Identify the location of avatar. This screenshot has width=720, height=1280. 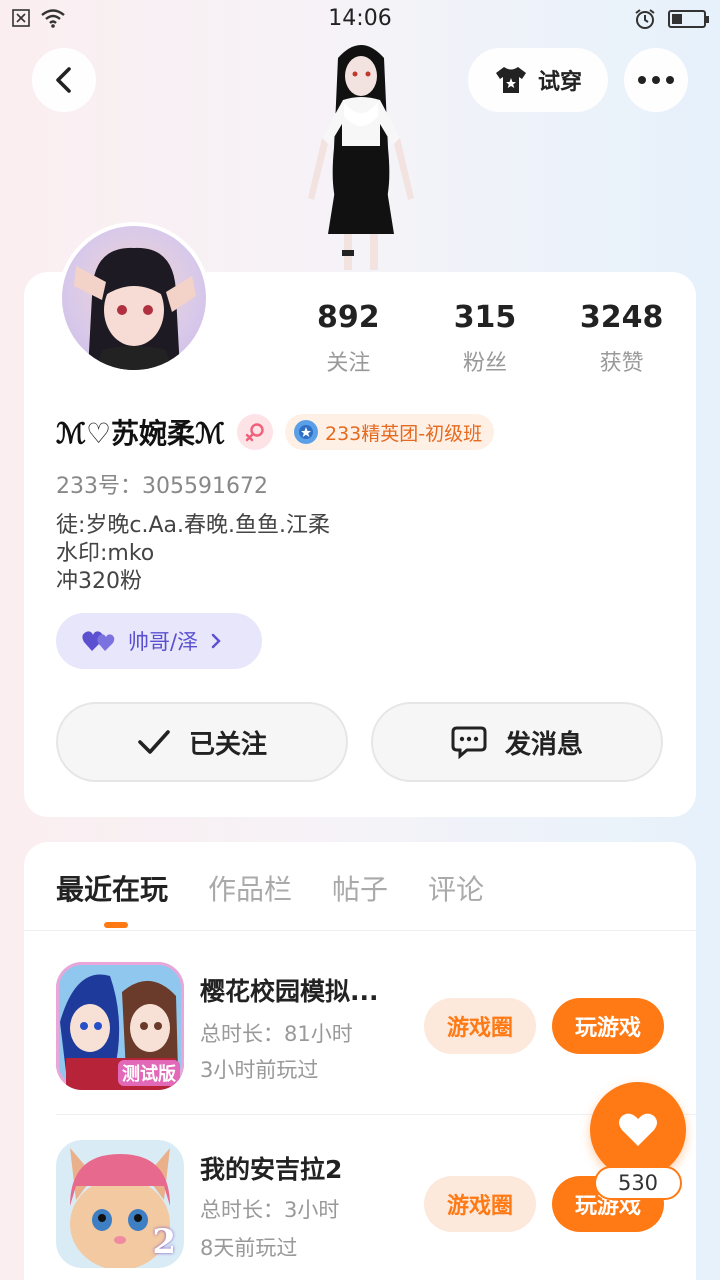
(134, 298).